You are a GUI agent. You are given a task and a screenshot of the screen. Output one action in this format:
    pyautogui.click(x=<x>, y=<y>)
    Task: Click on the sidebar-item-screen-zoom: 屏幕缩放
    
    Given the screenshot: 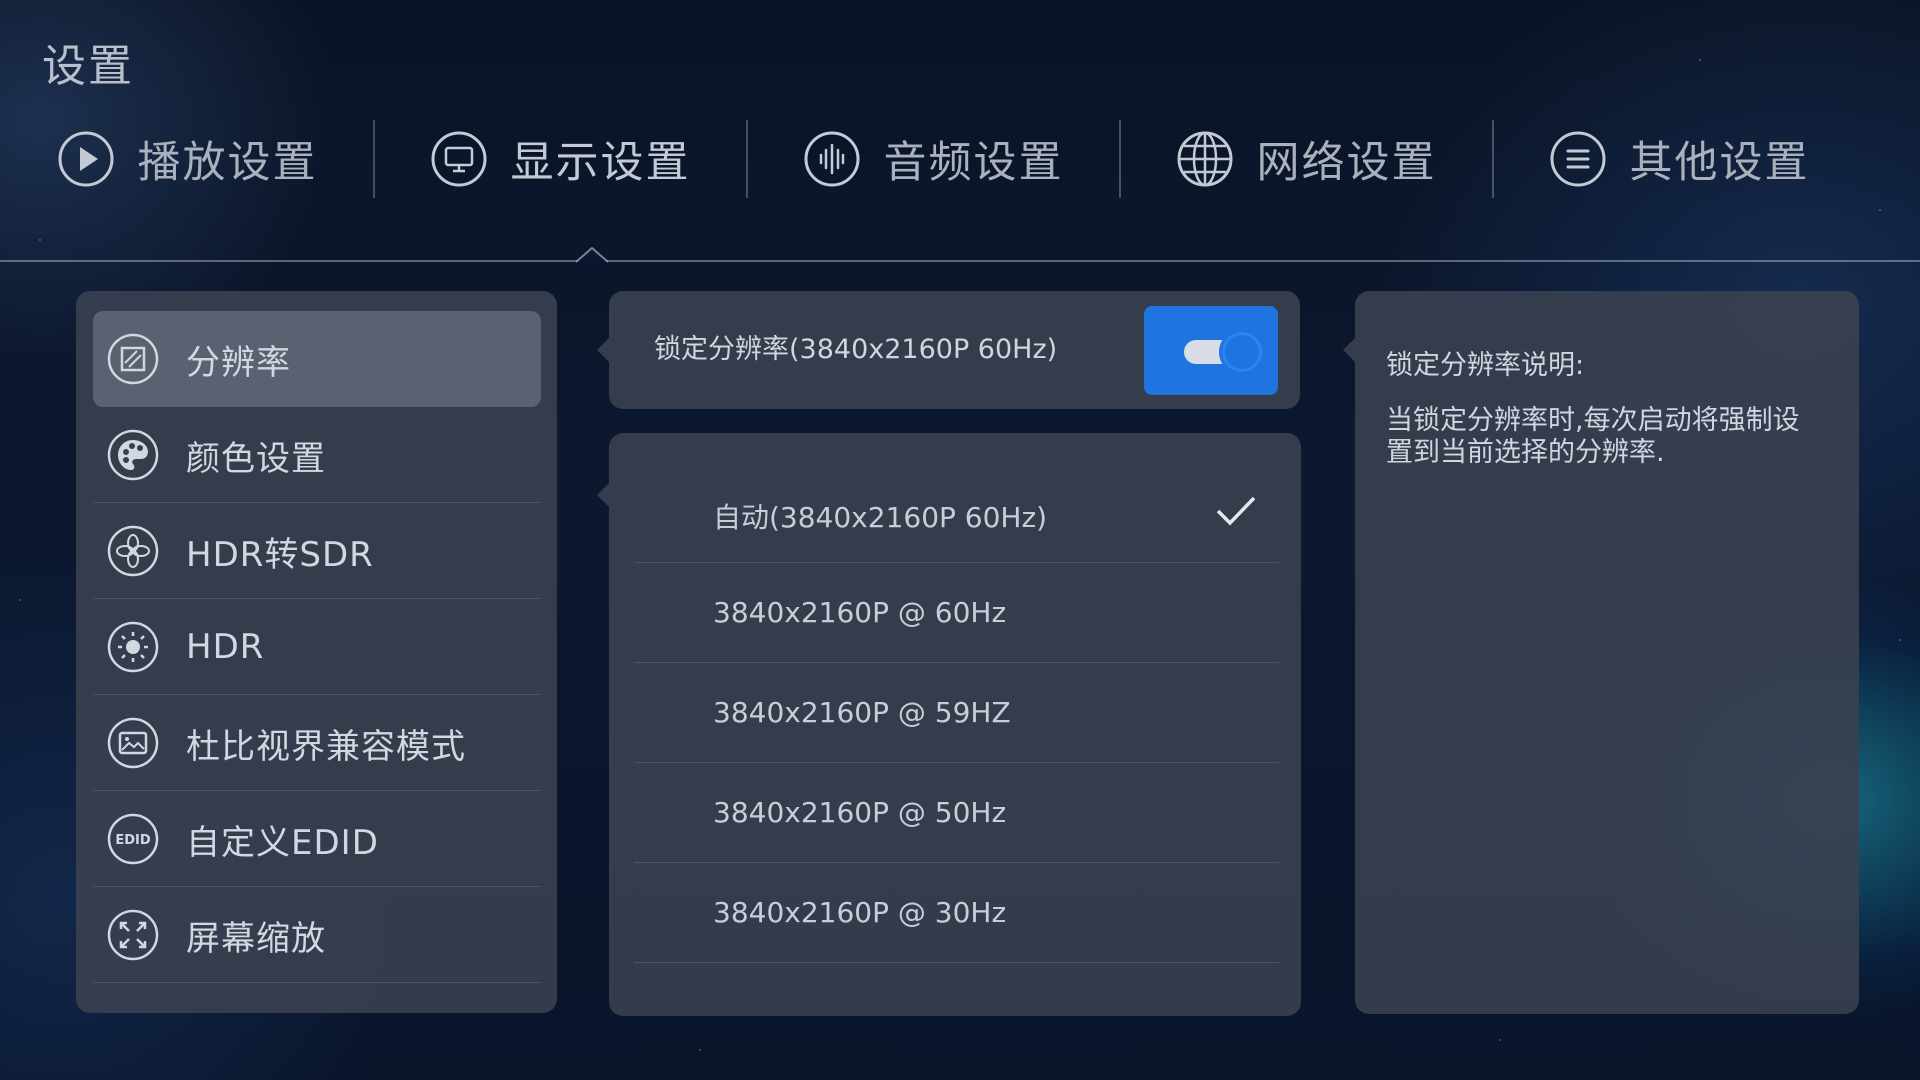 What is the action you would take?
    pyautogui.click(x=317, y=935)
    